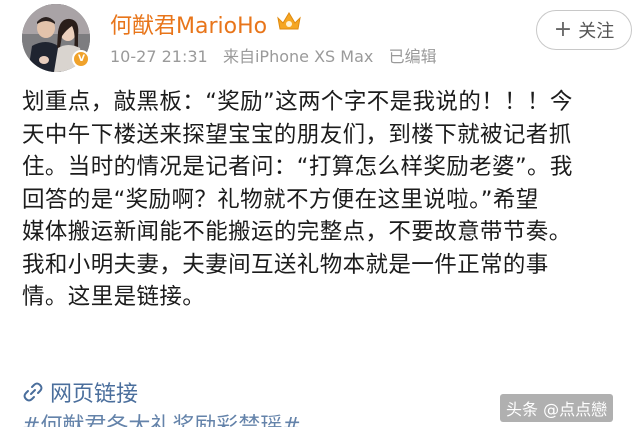 This screenshot has height=427, width=640. What do you see at coordinates (33, 392) in the screenshot?
I see `link-icon` at bounding box center [33, 392].